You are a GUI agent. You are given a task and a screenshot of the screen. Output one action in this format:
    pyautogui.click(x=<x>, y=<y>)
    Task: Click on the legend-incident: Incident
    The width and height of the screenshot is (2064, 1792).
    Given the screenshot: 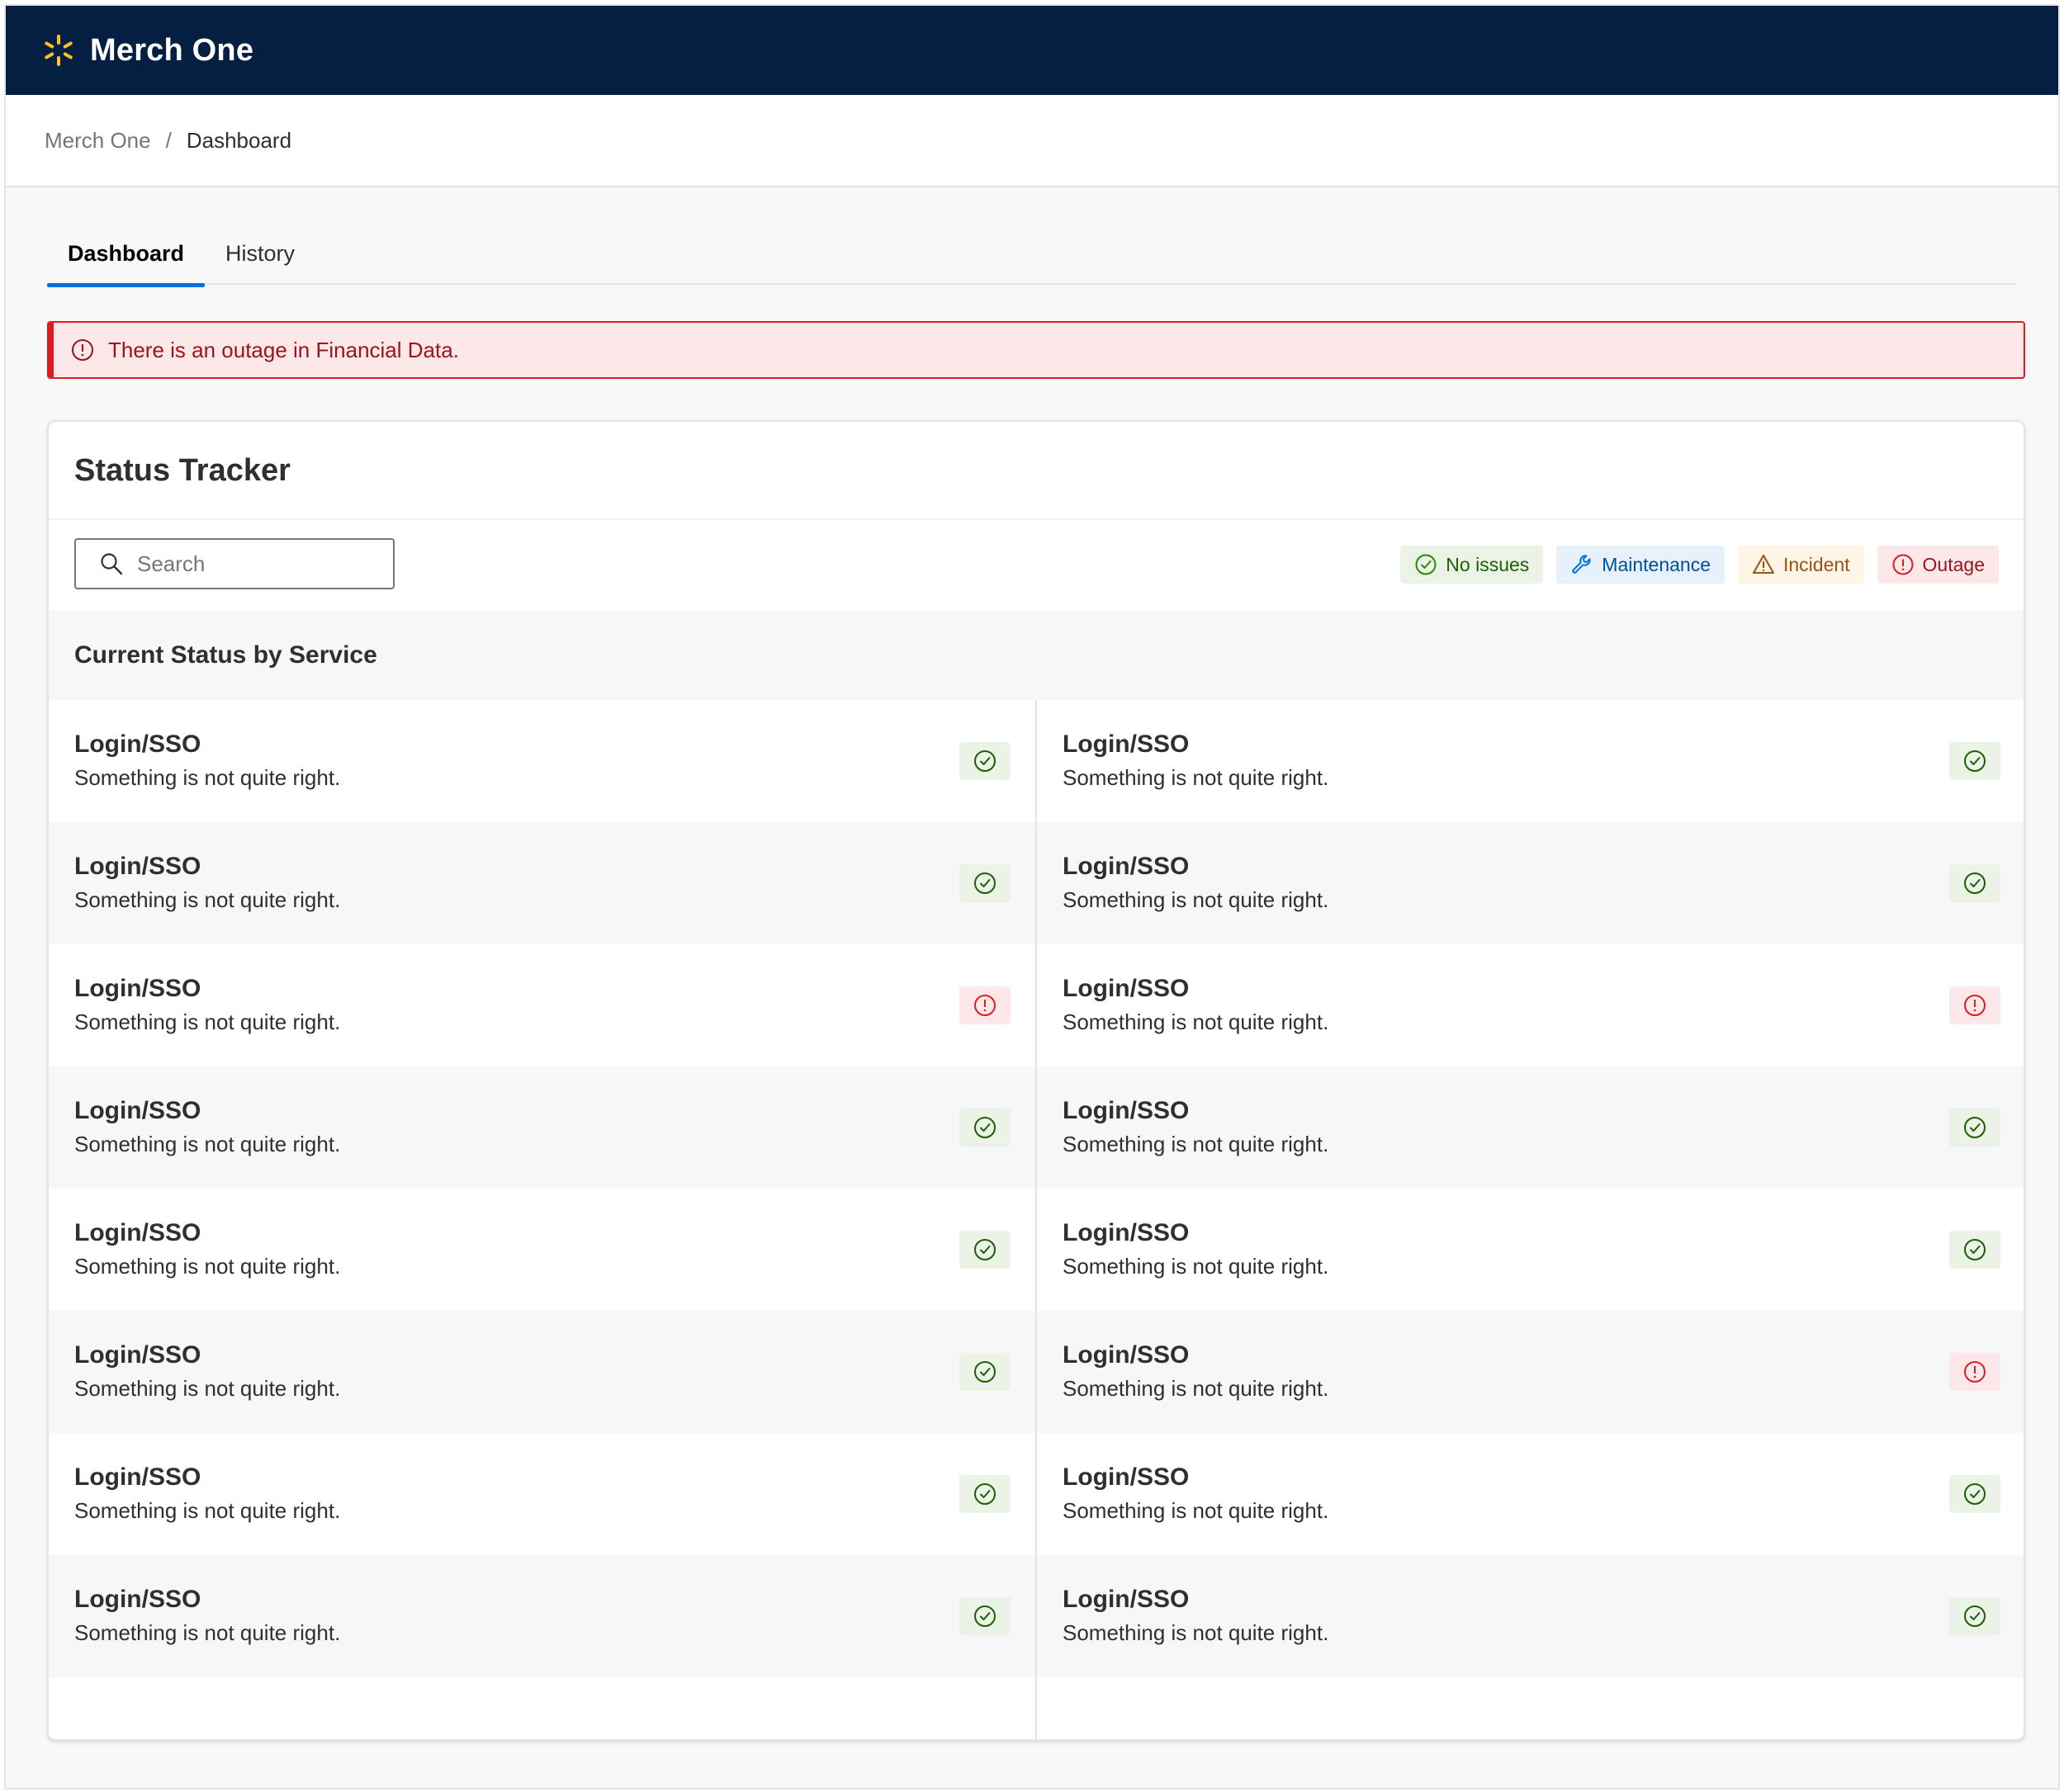 What is the action you would take?
    pyautogui.click(x=1800, y=565)
    